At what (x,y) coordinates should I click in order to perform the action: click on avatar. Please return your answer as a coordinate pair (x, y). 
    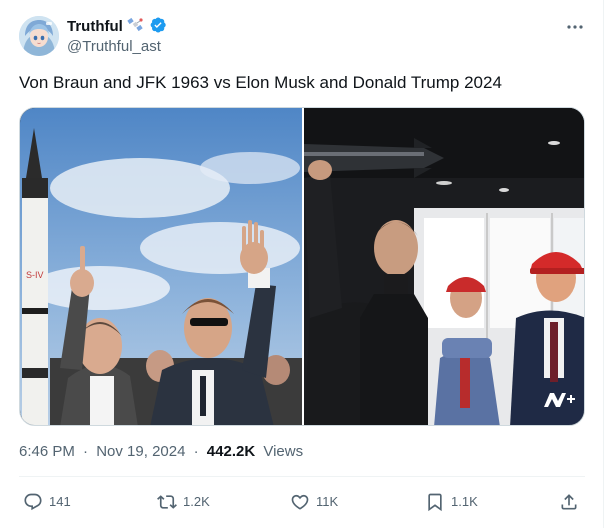
    Looking at the image, I should click on (39, 36).